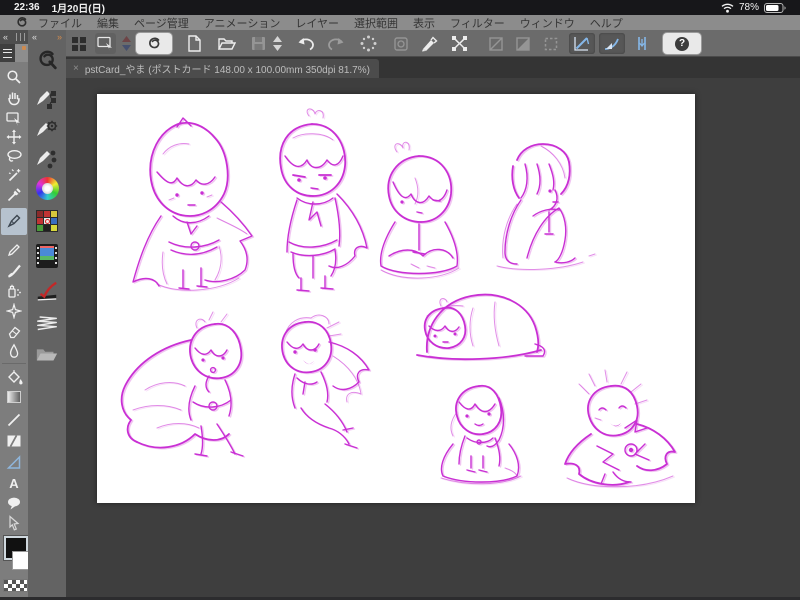 The image size is (800, 600). Describe the element at coordinates (14, 98) in the screenshot. I see `tool-hand` at that location.